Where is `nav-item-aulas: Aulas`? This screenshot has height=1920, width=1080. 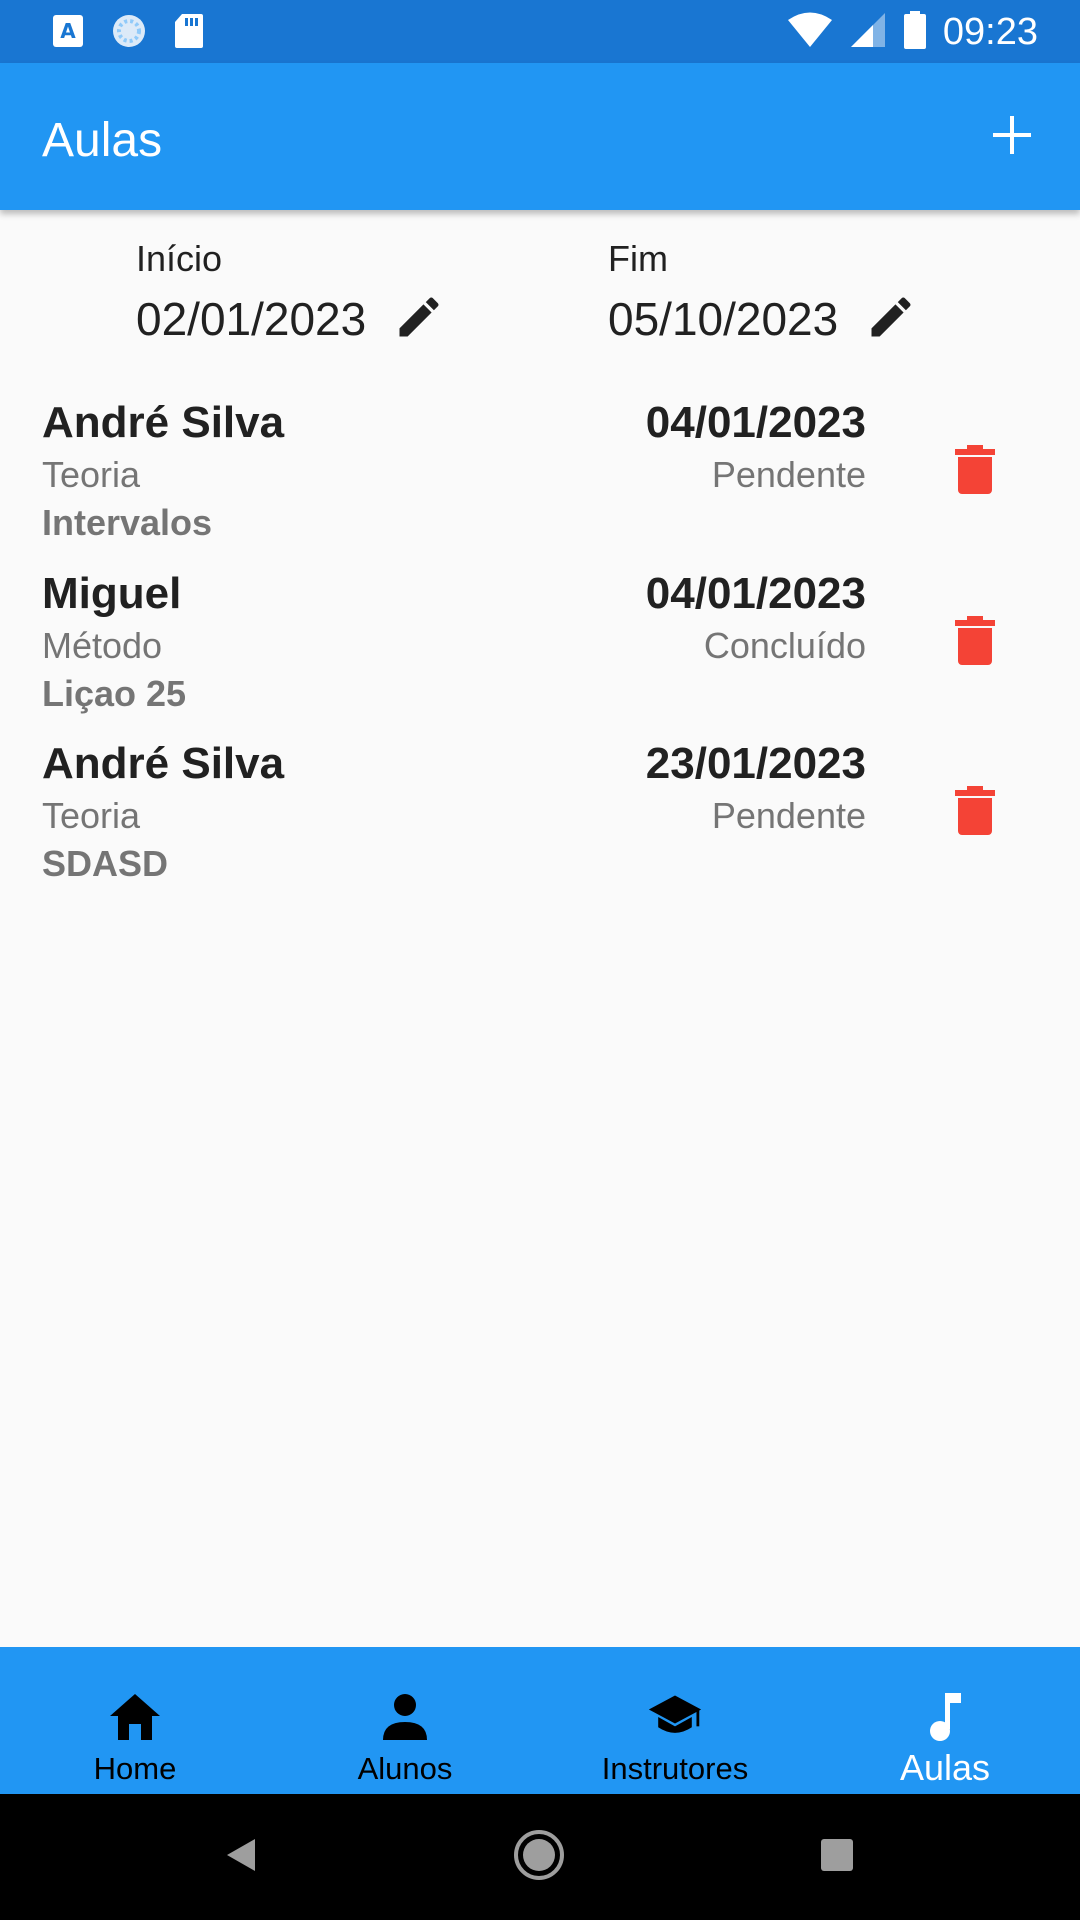
nav-item-aulas: Aulas is located at coordinates (945, 1720).